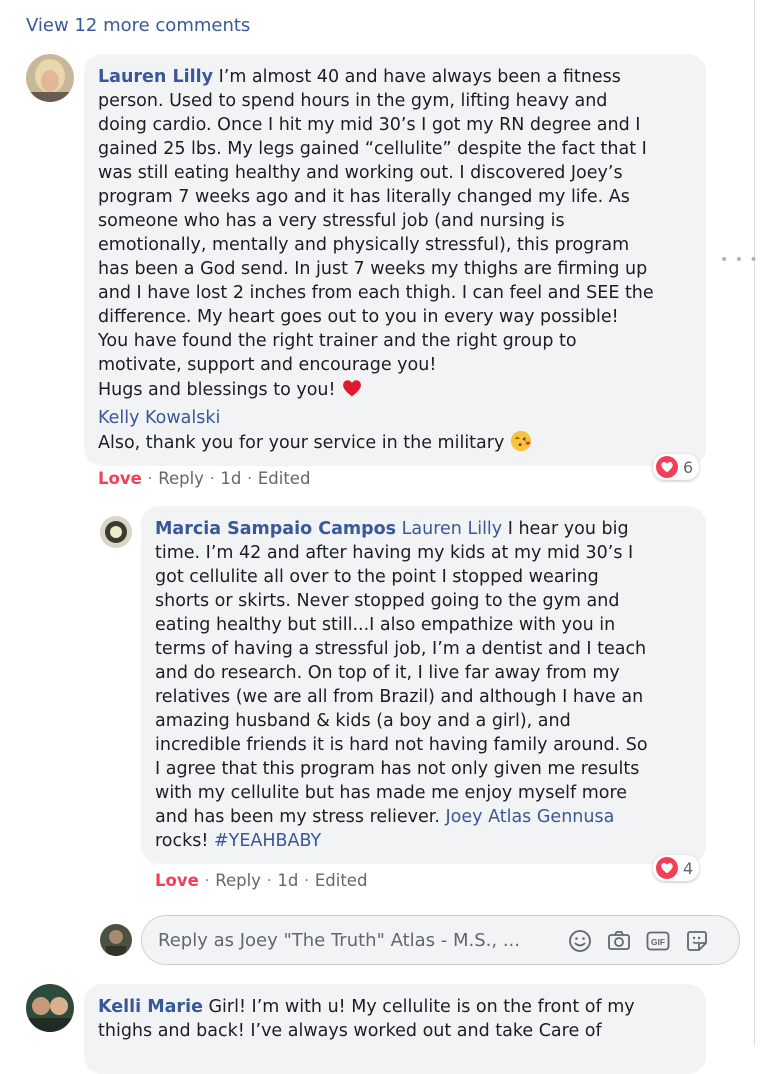  What do you see at coordinates (159, 418) in the screenshot?
I see `mention-link: Kelly Kowalski` at bounding box center [159, 418].